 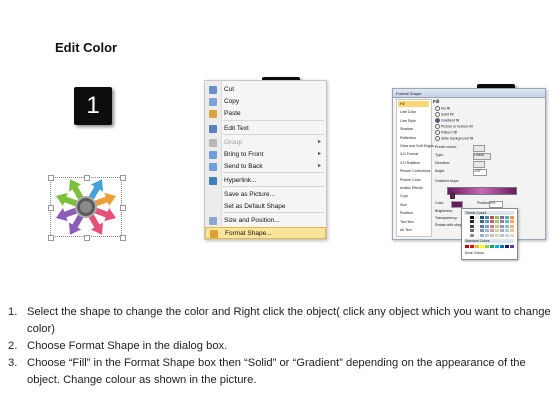 What do you see at coordinates (265, 155) in the screenshot?
I see `menu-item-bring-to-front: Bring to Front ▸` at bounding box center [265, 155].